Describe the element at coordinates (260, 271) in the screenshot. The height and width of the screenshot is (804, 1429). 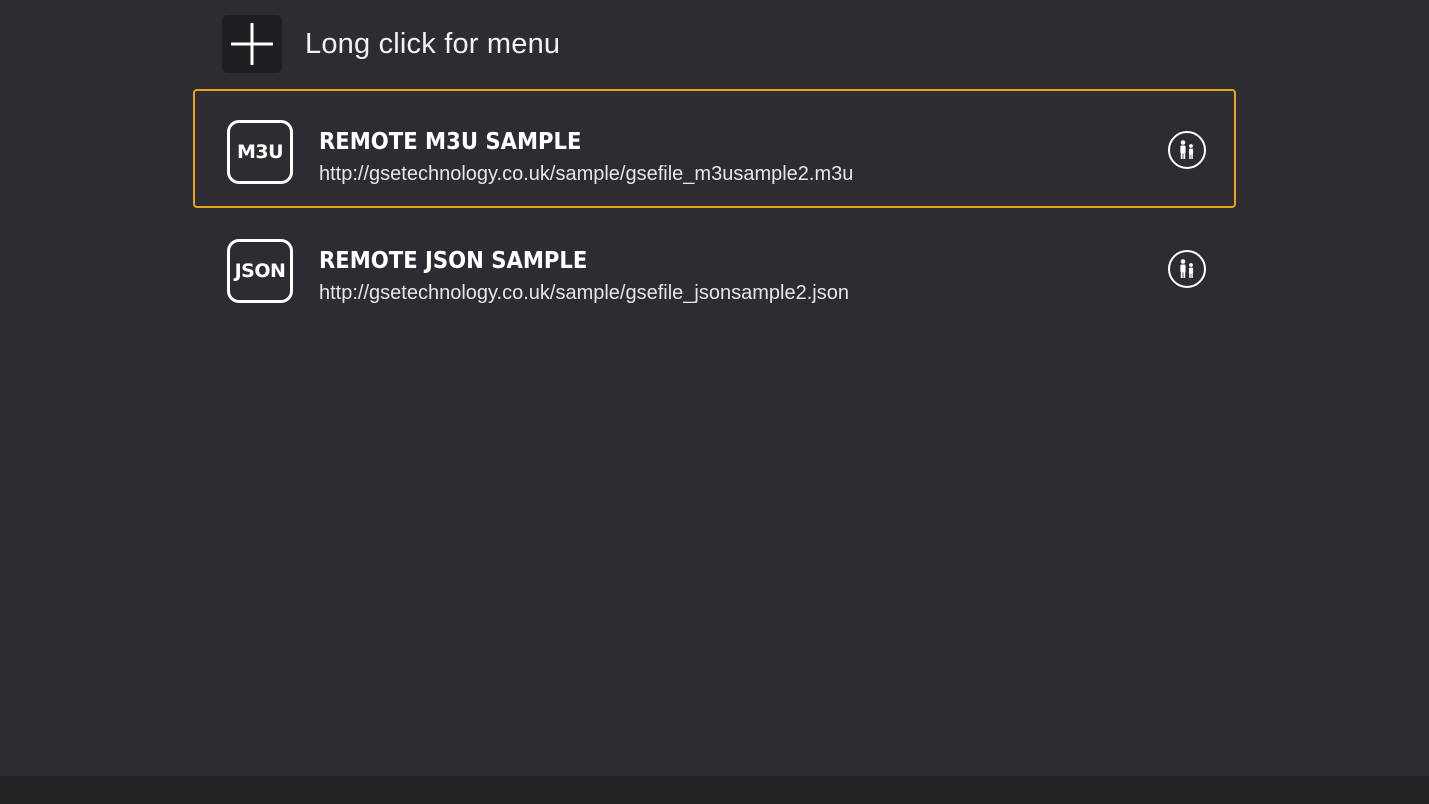
I see `json-format-badge: JSON` at that location.